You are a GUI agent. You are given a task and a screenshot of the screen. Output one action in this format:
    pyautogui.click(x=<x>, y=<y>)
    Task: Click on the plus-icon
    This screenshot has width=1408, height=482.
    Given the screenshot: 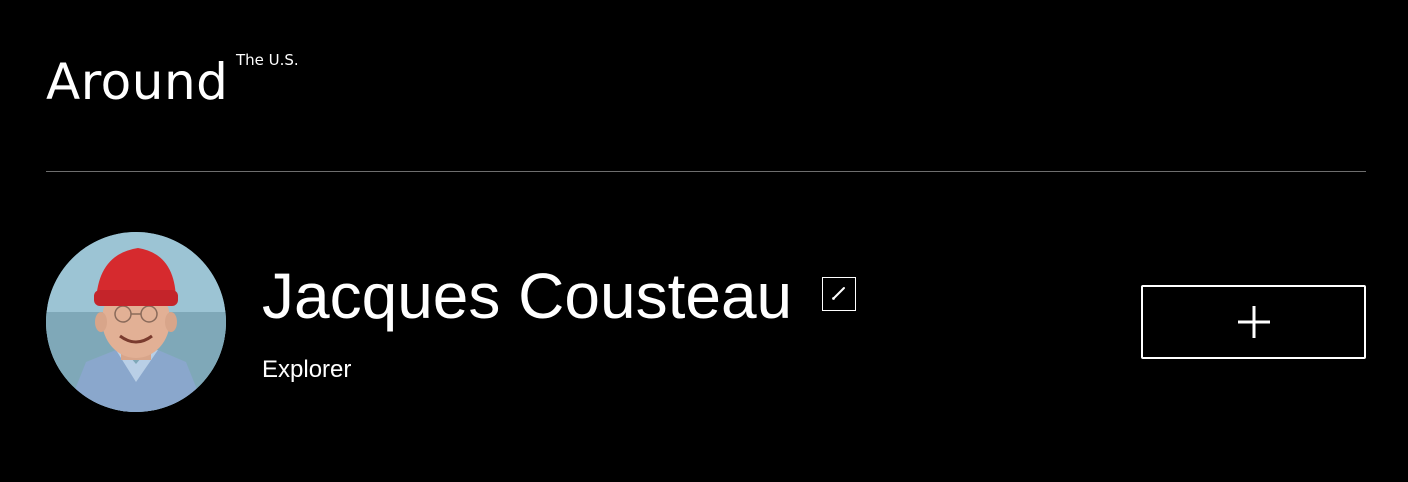 What is the action you would take?
    pyautogui.click(x=1253, y=322)
    